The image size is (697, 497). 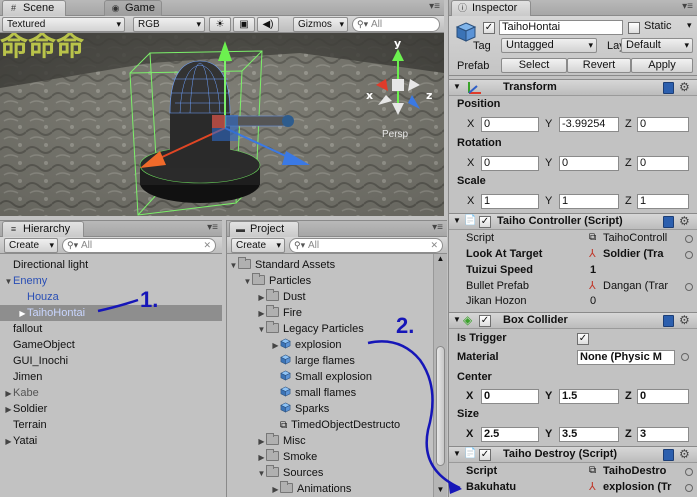 I want to click on tab-project: ▬ Project, so click(x=264, y=229).